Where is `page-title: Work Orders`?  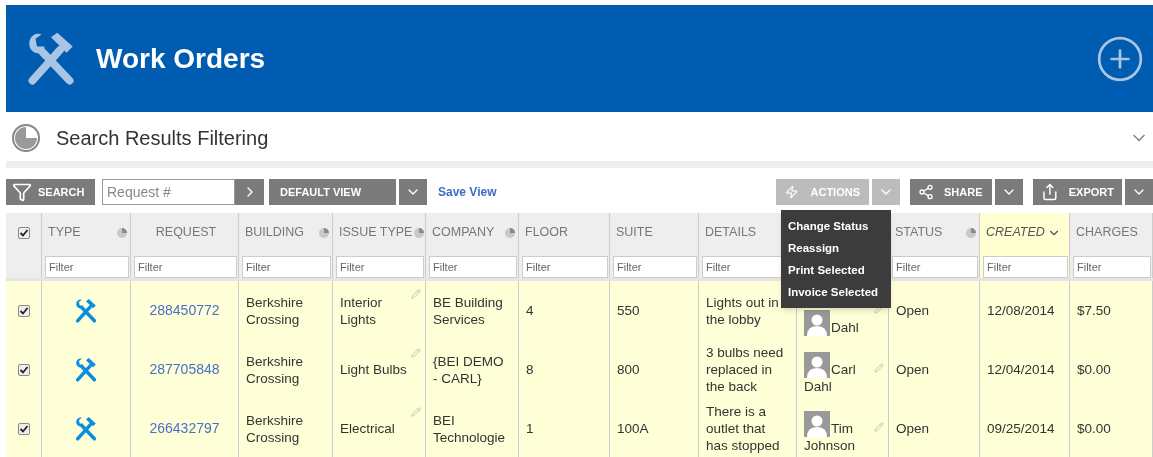
page-title: Work Orders is located at coordinates (181, 58).